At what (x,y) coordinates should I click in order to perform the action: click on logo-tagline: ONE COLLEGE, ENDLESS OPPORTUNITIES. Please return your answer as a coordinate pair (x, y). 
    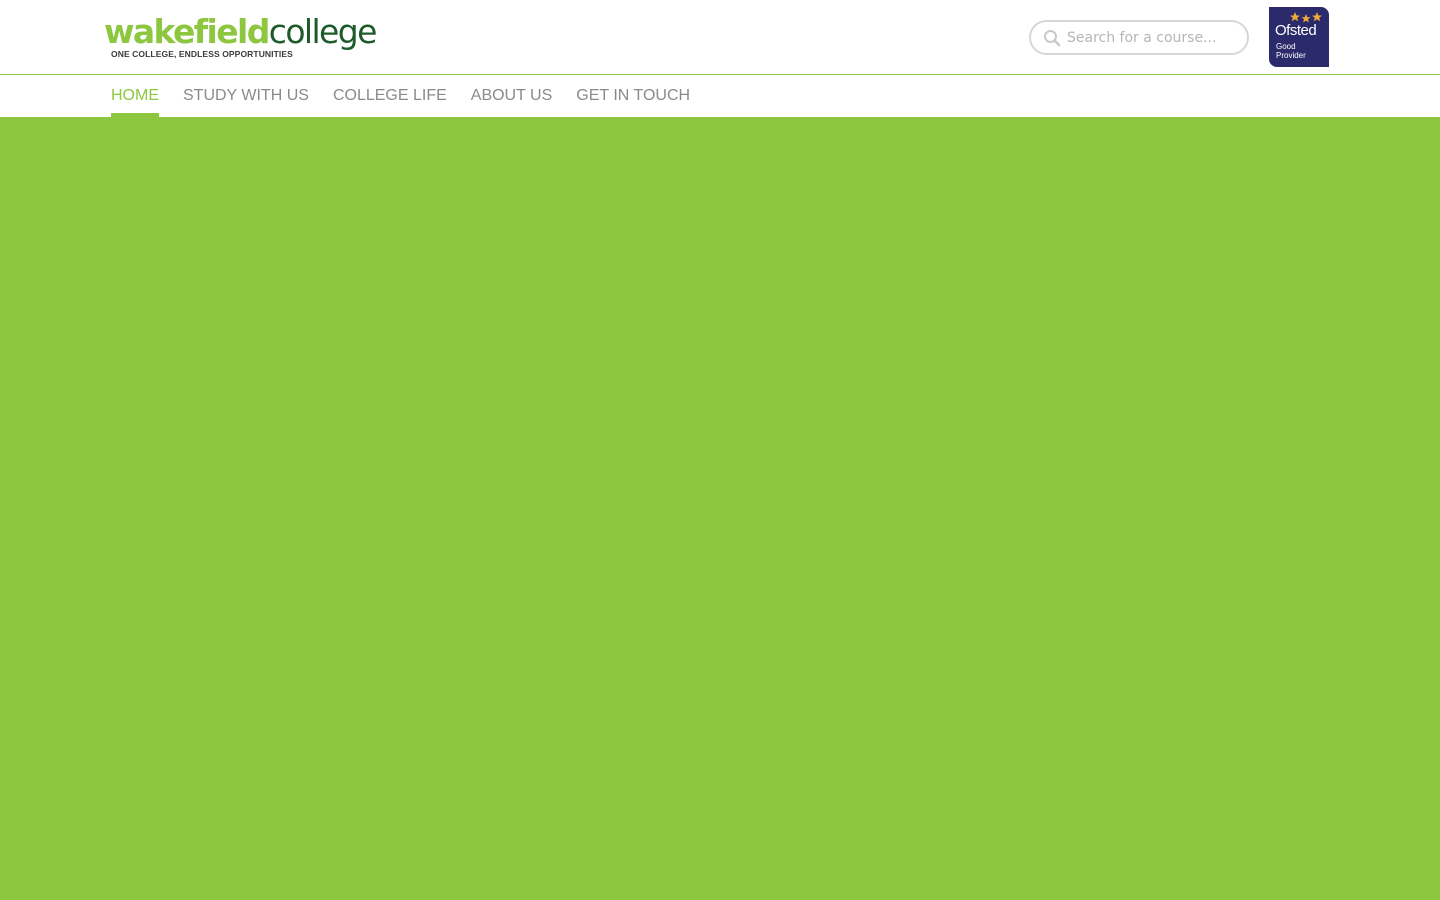
    Looking at the image, I should click on (202, 54).